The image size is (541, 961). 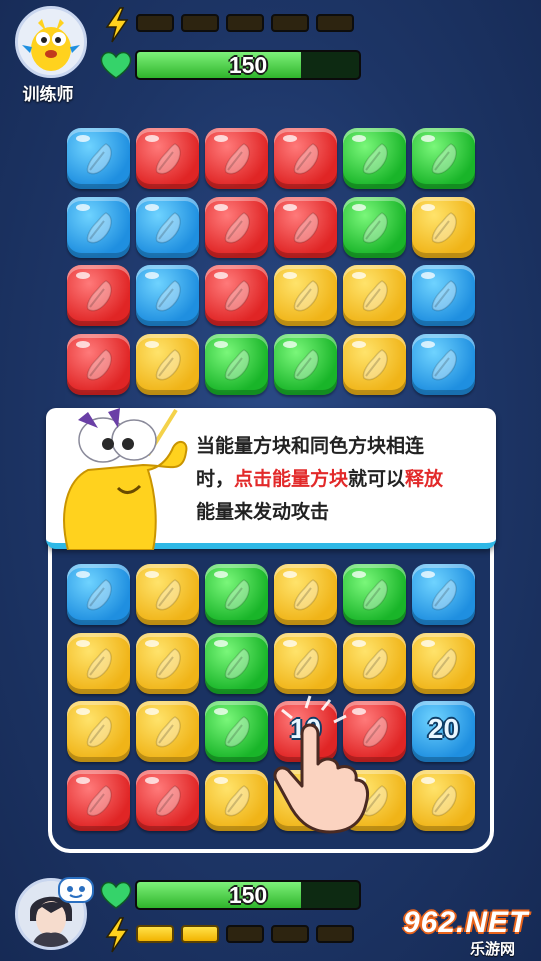 I want to click on watermark-subtitle: 乐游网, so click(x=493, y=949).